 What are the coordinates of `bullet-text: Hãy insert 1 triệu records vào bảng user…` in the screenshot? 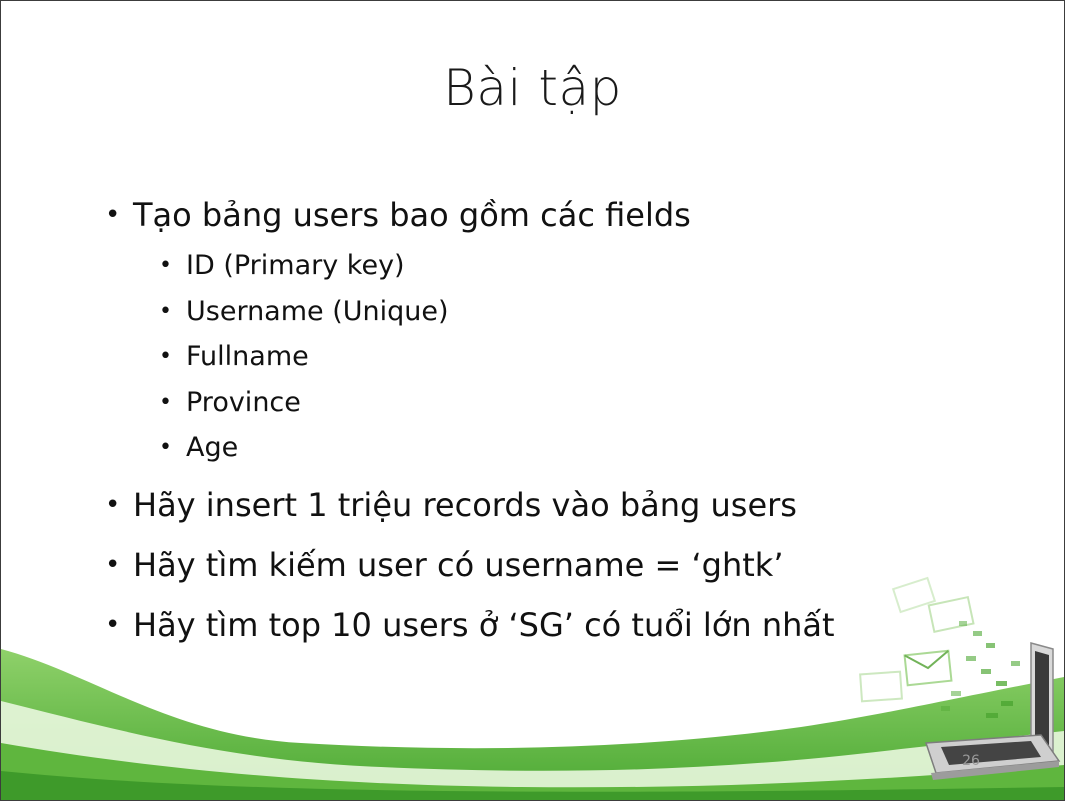 It's located at (465, 504).